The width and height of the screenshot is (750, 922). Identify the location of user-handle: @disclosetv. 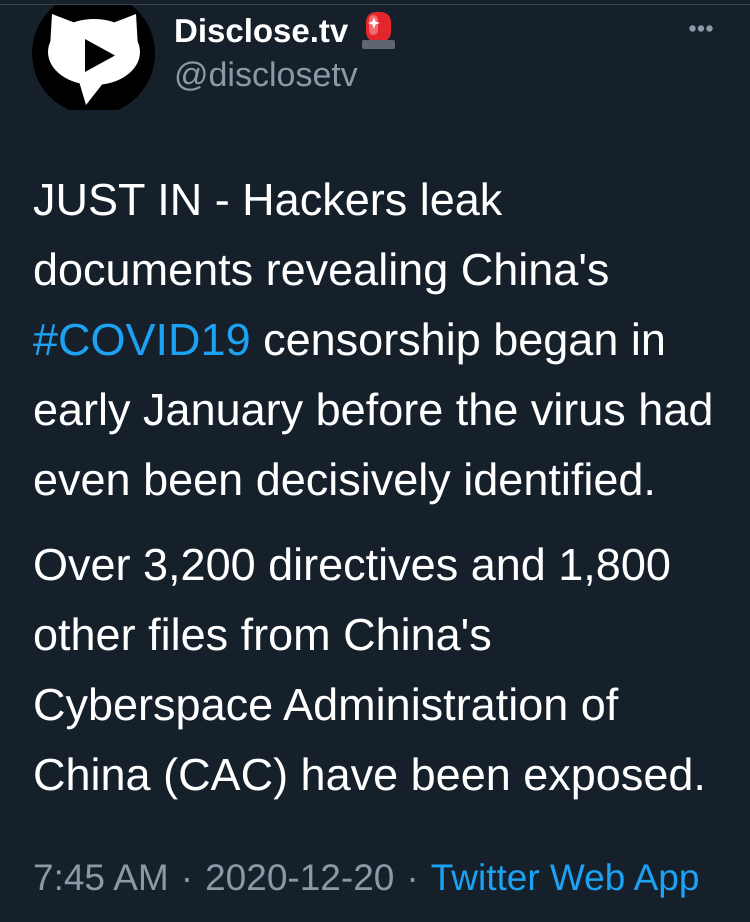
(285, 75).